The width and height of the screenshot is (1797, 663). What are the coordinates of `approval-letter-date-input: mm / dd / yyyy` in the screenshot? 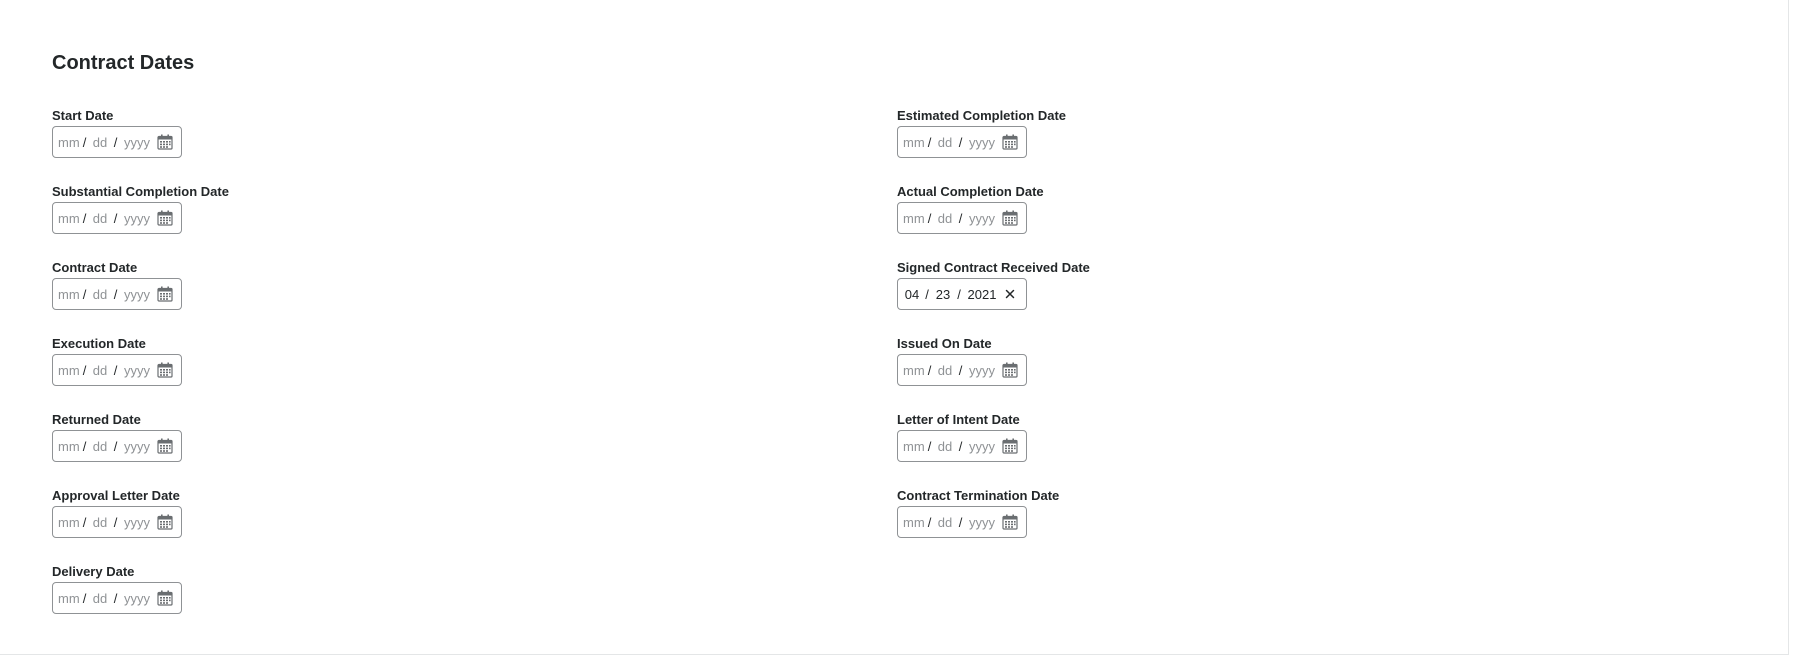 It's located at (117, 522).